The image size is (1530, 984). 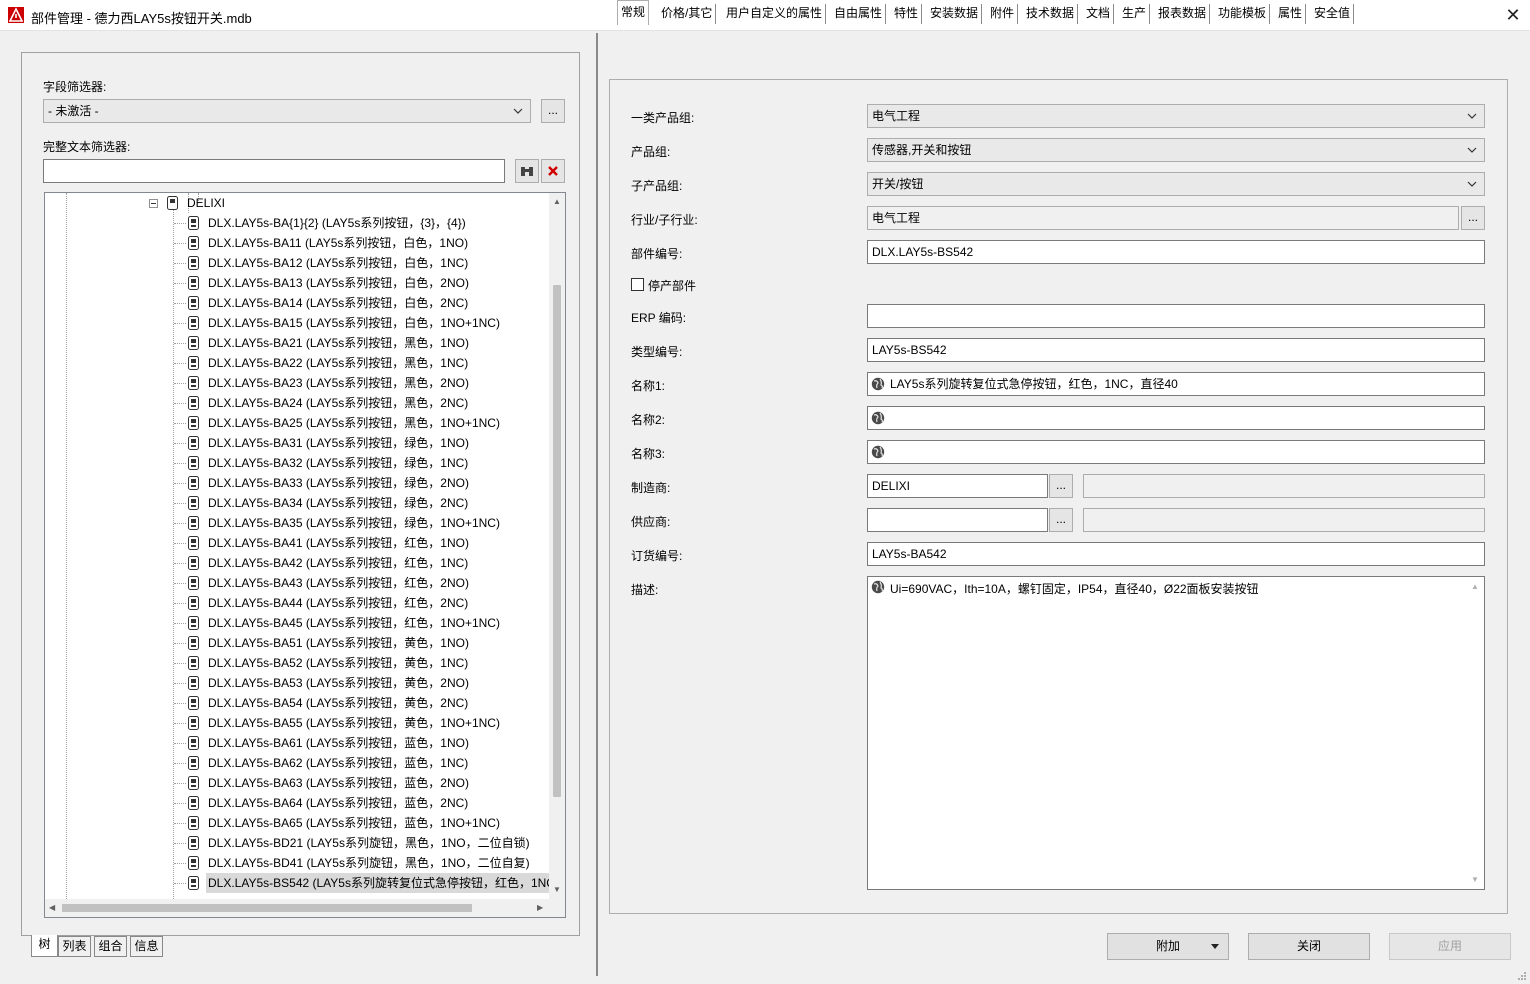 I want to click on description-scrollbar: ▲ ▼, so click(x=1475, y=733).